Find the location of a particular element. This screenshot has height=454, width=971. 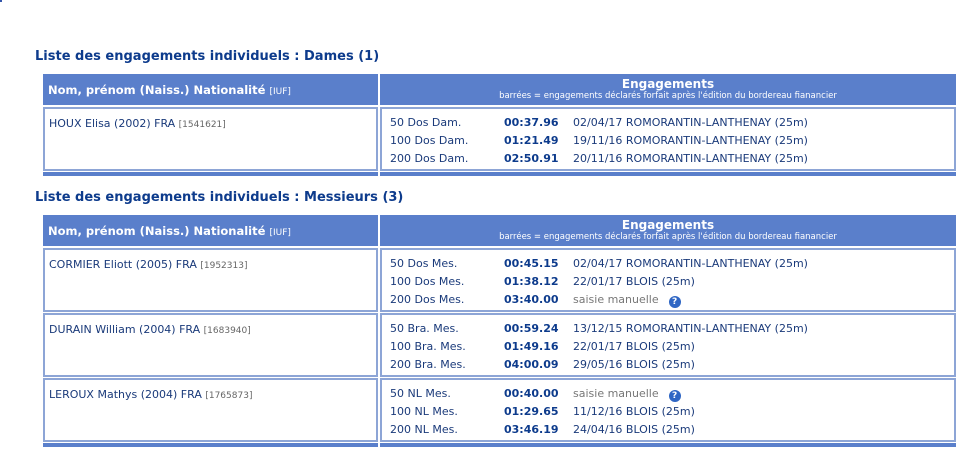

entry-event: 50 Dos Dam. is located at coordinates (426, 122).